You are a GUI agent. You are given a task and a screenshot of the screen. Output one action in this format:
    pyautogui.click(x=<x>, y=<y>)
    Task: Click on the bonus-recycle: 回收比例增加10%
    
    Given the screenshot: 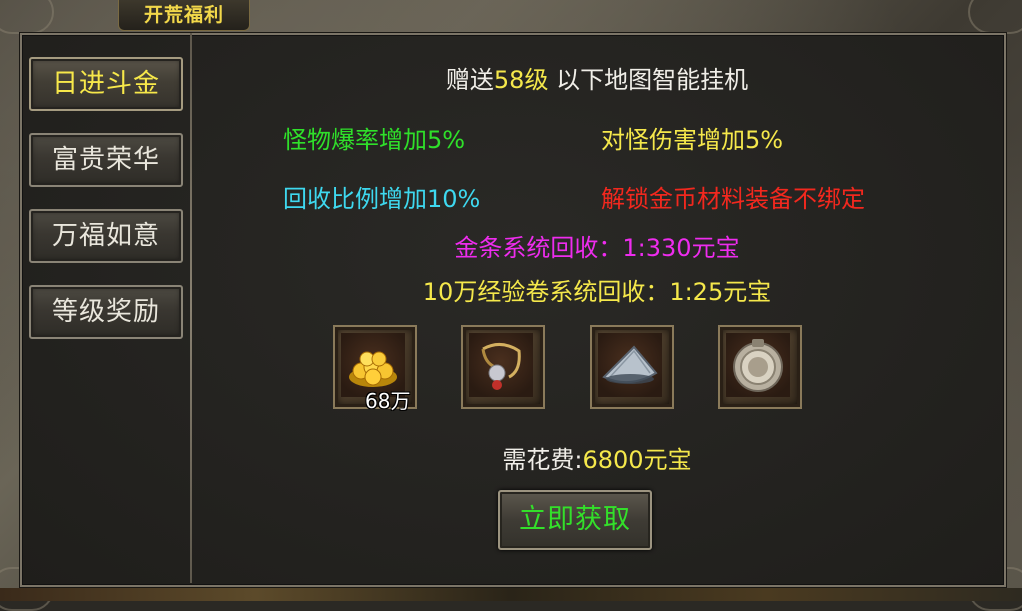 What is the action you would take?
    pyautogui.click(x=382, y=199)
    